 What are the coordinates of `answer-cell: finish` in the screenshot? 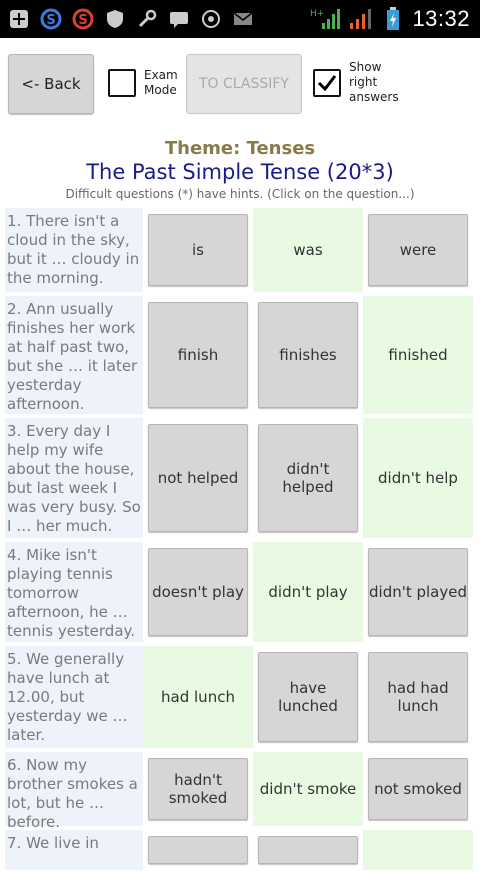 It's located at (198, 355).